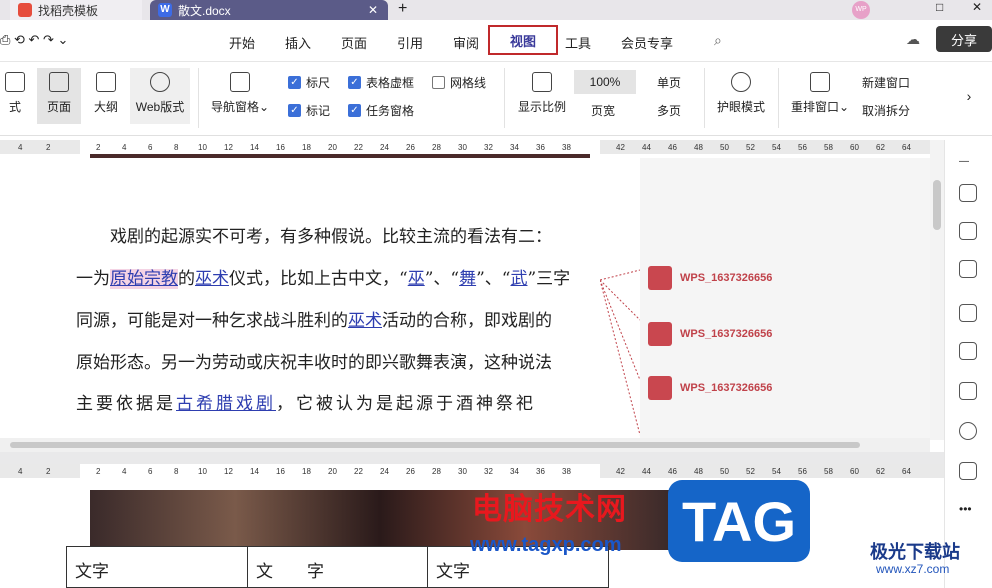  What do you see at coordinates (106, 93) in the screenshot?
I see `outline-button: 大纲` at bounding box center [106, 93].